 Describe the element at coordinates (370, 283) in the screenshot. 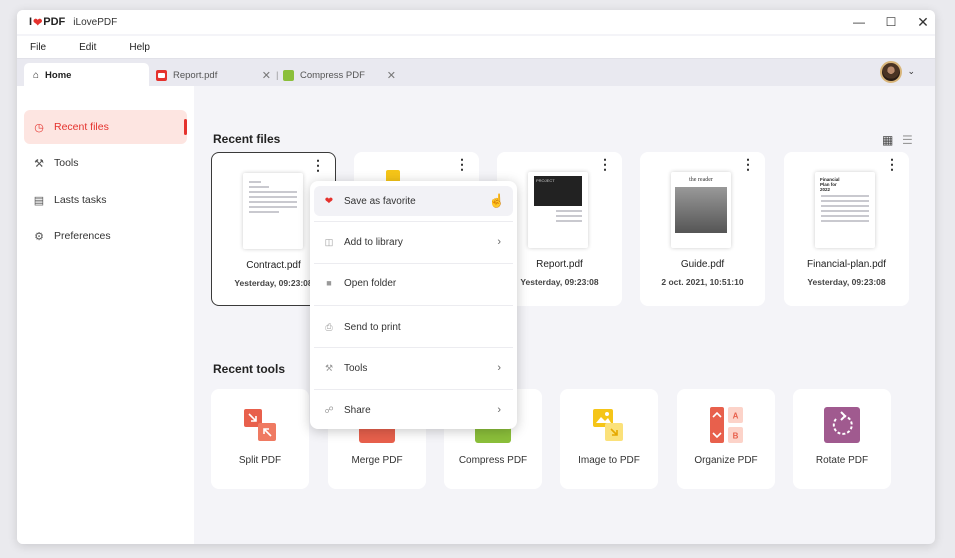

I see `menu-item-label: Open folder` at that location.